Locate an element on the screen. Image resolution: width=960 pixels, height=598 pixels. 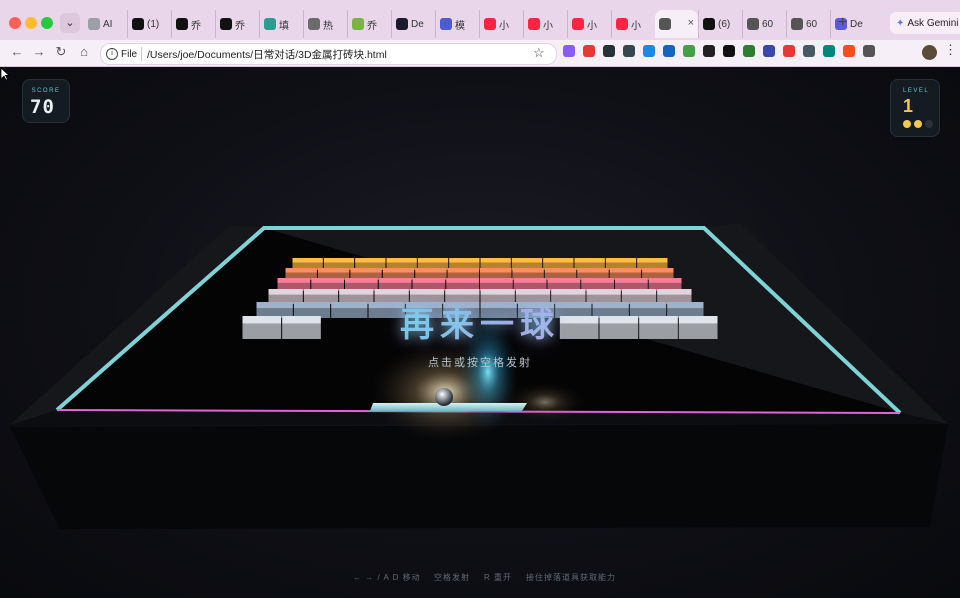
reload-icon: ↻ is located at coordinates (61, 52).